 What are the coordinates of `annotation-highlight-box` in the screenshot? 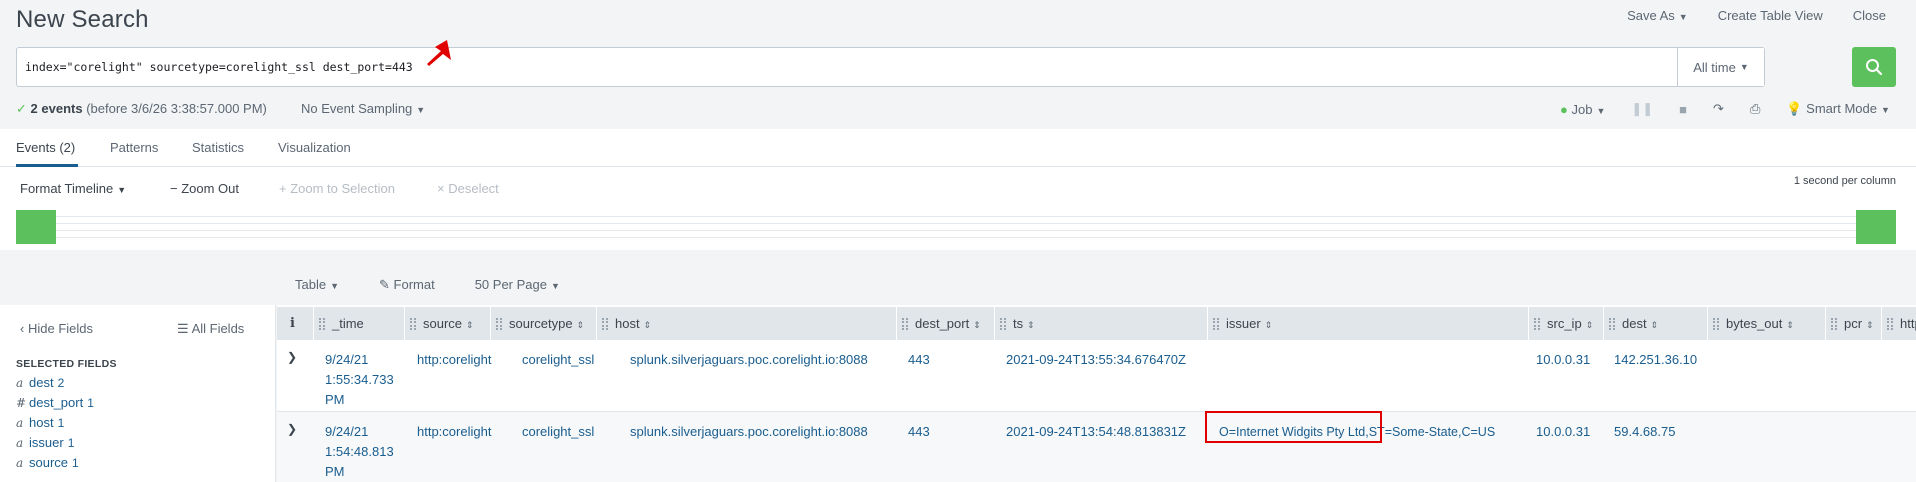 It's located at (1293, 427).